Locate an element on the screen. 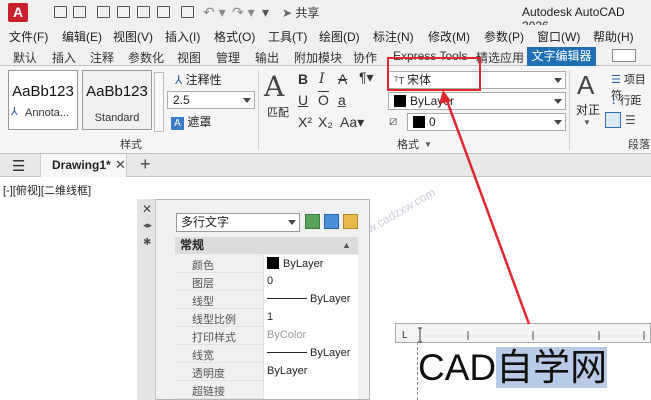 The image size is (651, 400). annotation-arrow is located at coordinates (485, 207).